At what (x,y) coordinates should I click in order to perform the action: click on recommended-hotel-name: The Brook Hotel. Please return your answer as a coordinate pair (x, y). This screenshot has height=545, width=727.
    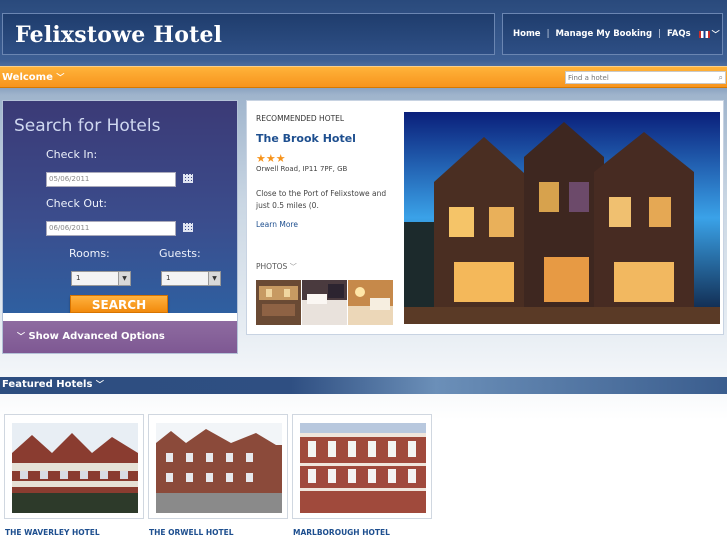
    Looking at the image, I should click on (306, 138).